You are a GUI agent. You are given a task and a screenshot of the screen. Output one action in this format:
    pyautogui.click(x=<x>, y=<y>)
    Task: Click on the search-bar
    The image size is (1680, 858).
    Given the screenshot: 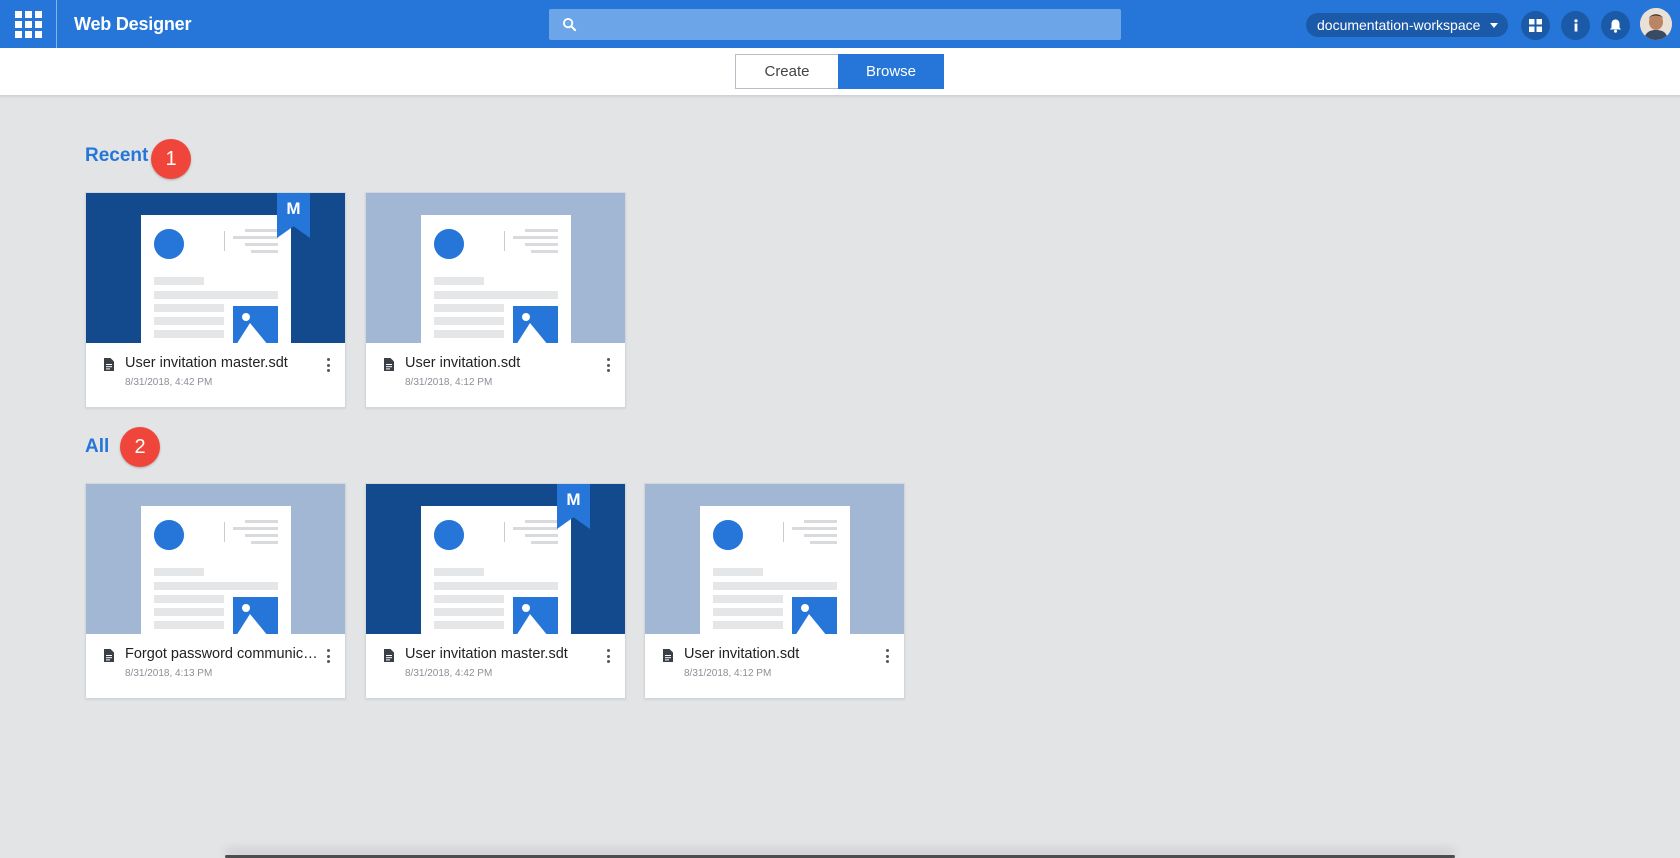 What is the action you would take?
    pyautogui.click(x=835, y=24)
    